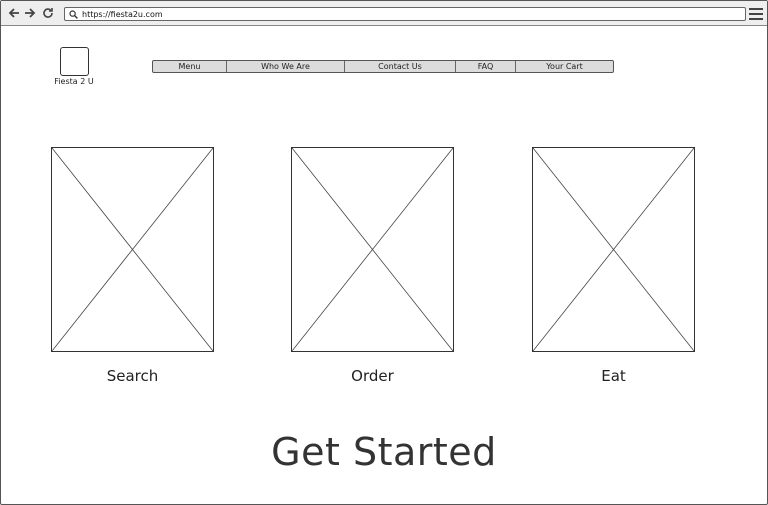 The image size is (768, 505). What do you see at coordinates (405, 14) in the screenshot?
I see `address-bar: https://fiesta2u.com` at bounding box center [405, 14].